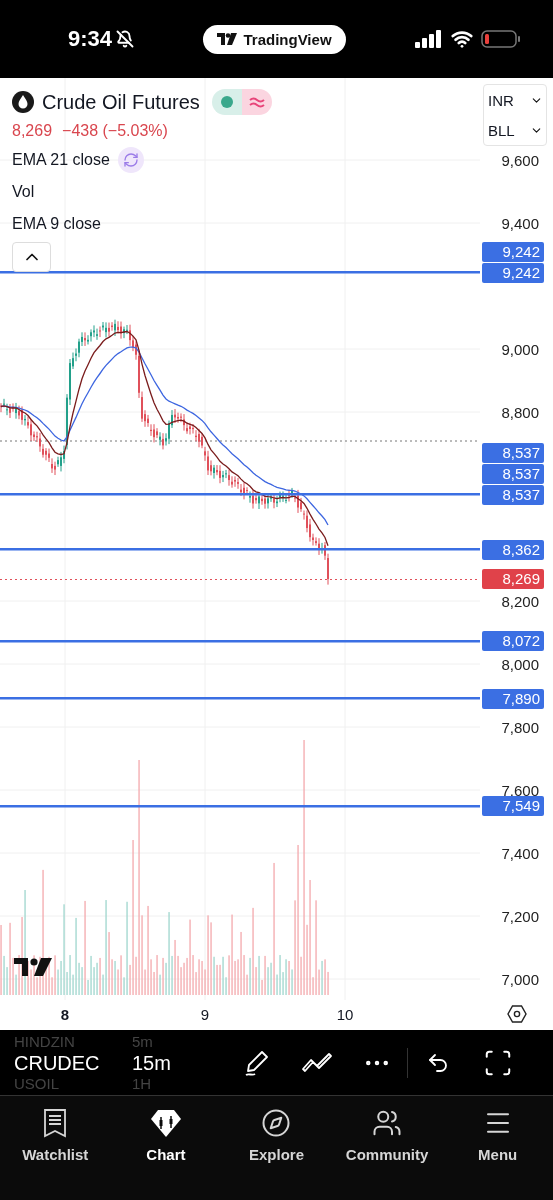 The width and height of the screenshot is (553, 1200). Describe the element at coordinates (520, 349) in the screenshot. I see `axis-tick-label: 9,000` at that location.